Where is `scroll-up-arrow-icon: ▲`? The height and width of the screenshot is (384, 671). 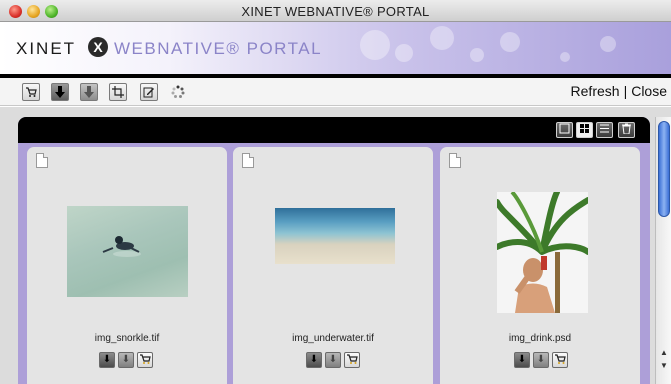 scroll-up-arrow-icon: ▲ is located at coordinates (664, 353).